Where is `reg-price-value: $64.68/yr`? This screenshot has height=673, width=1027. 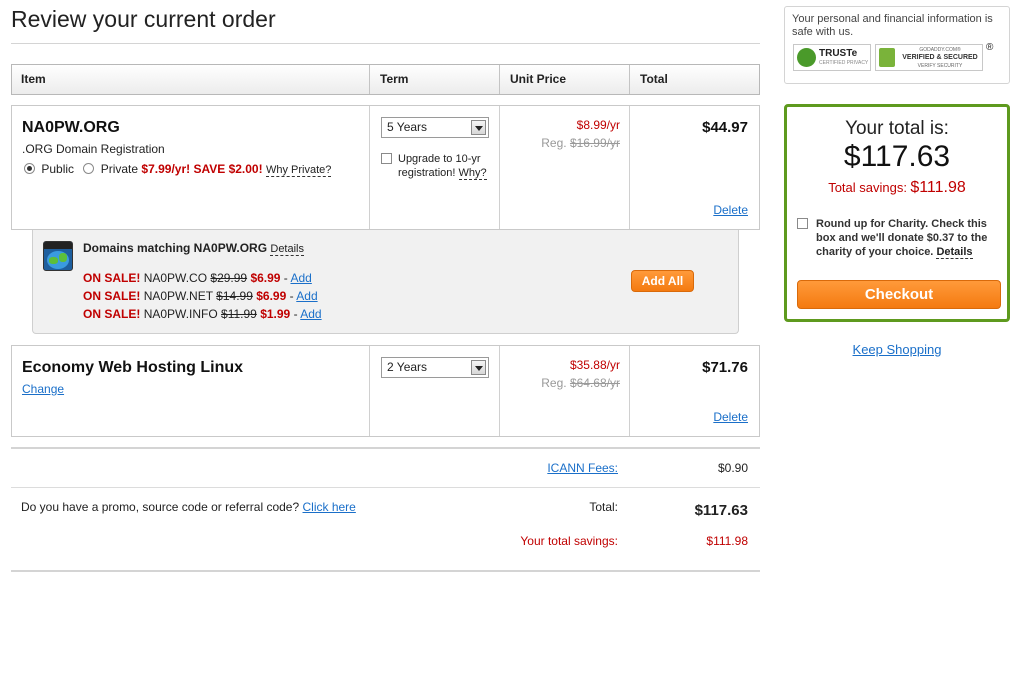
reg-price-value: $64.68/yr is located at coordinates (594, 383).